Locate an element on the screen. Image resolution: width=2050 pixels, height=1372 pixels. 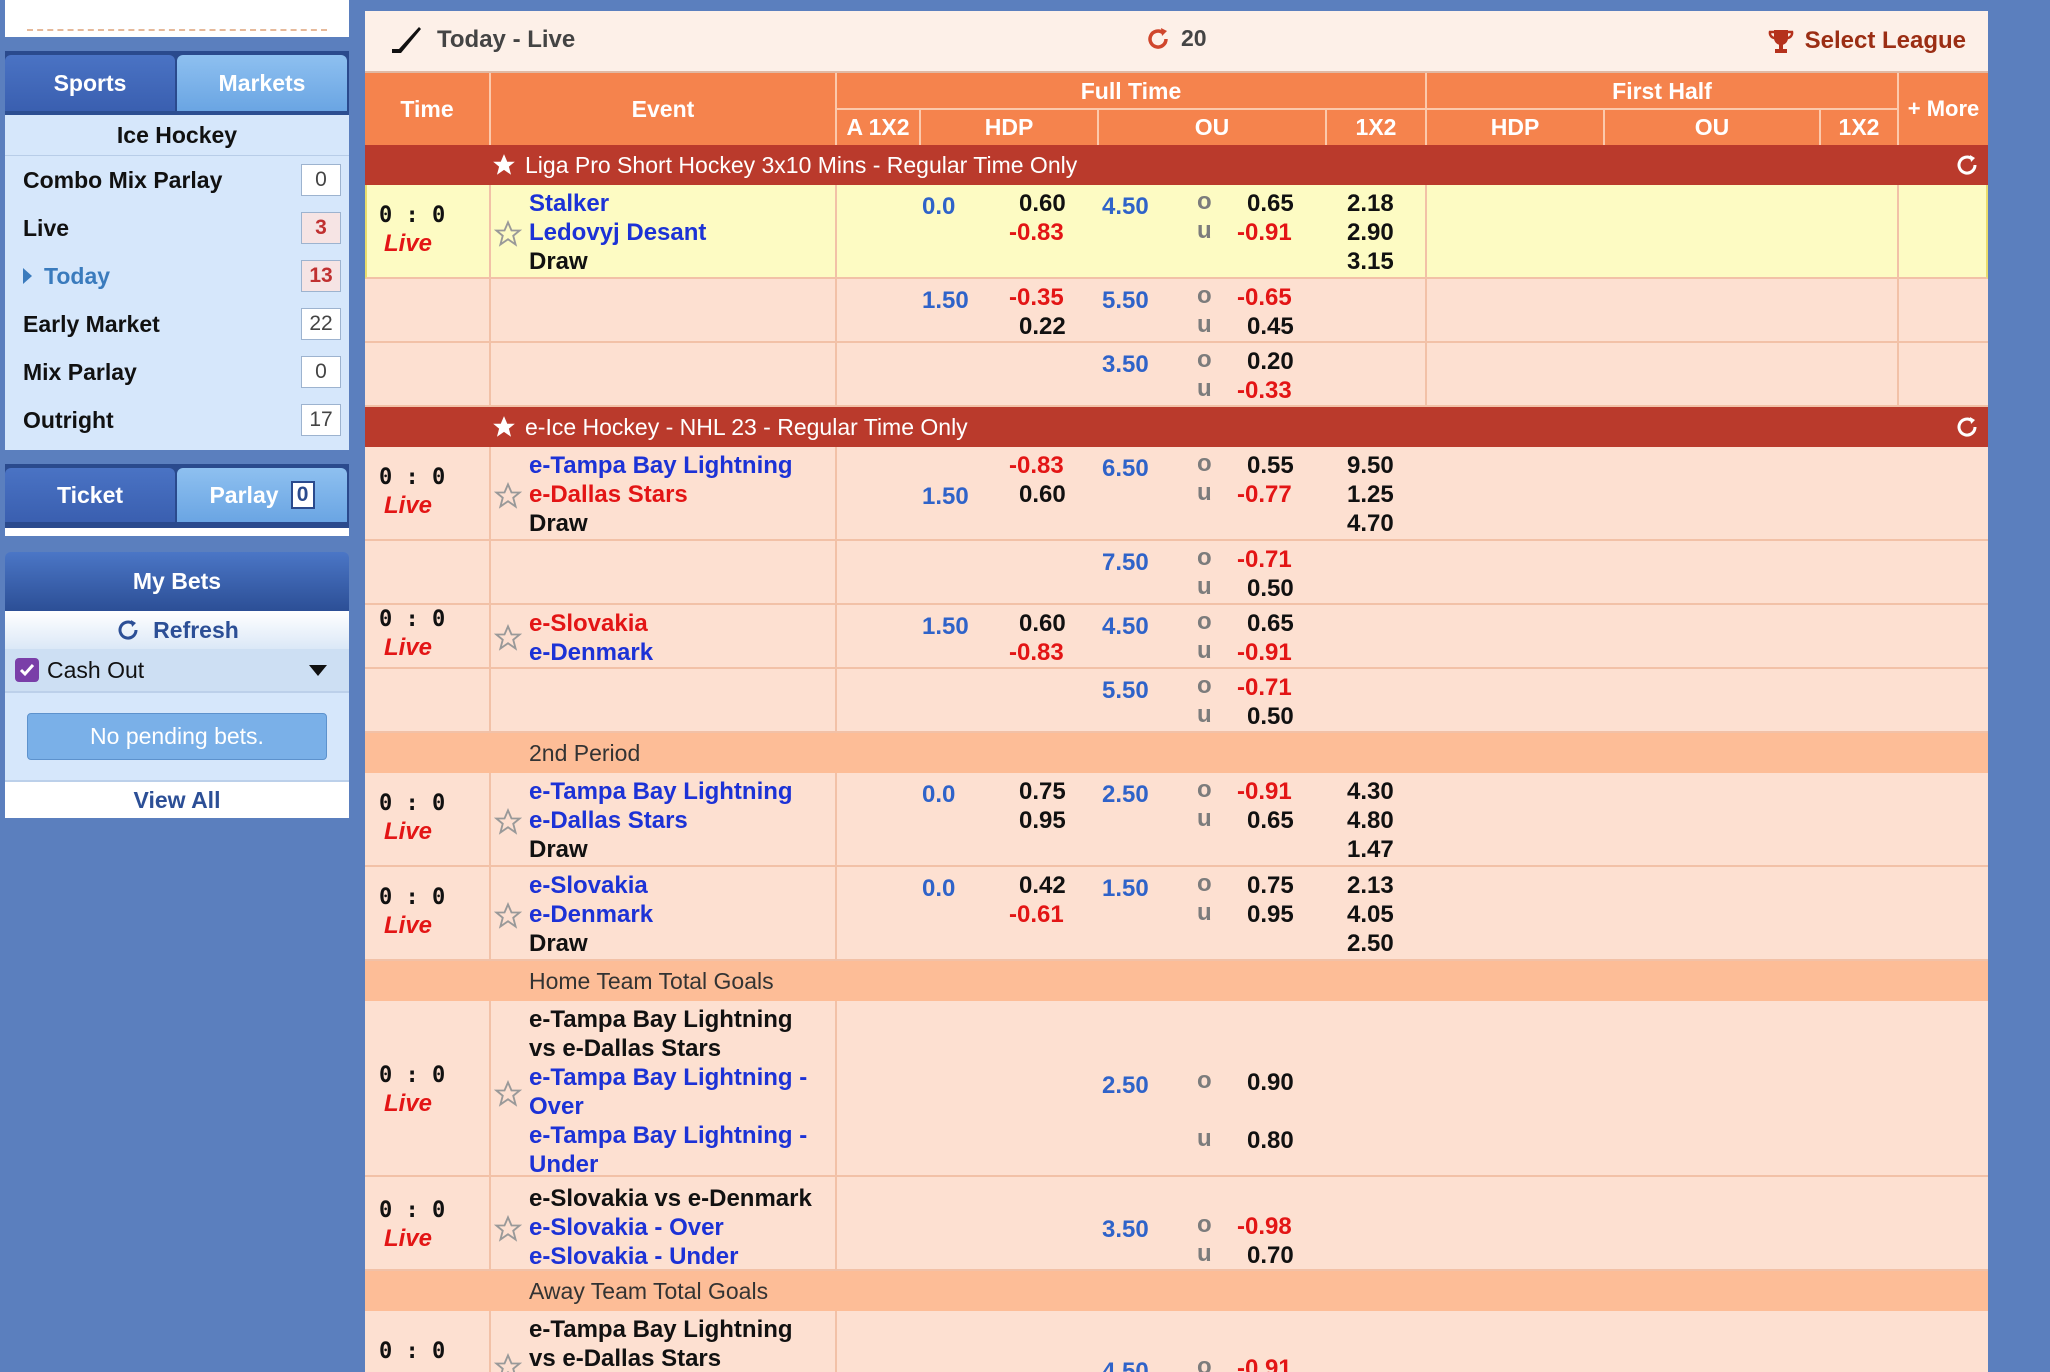
1x2-home-odds: 2.18 is located at coordinates (1370, 203).